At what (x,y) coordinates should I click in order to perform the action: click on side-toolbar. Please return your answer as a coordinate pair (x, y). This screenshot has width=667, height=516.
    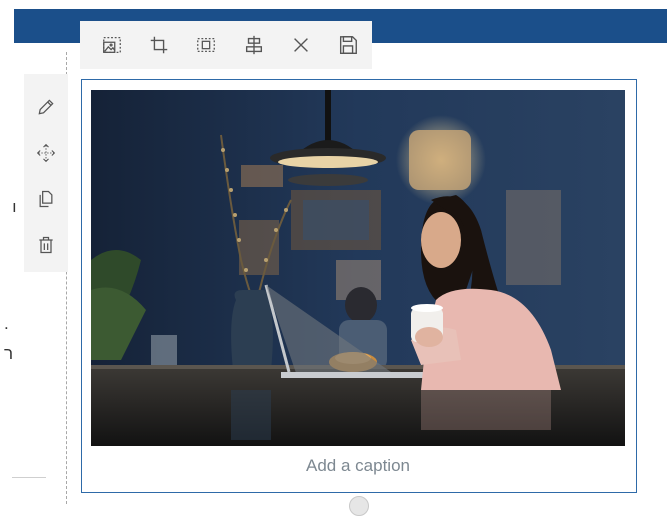
    Looking at the image, I should click on (46, 173).